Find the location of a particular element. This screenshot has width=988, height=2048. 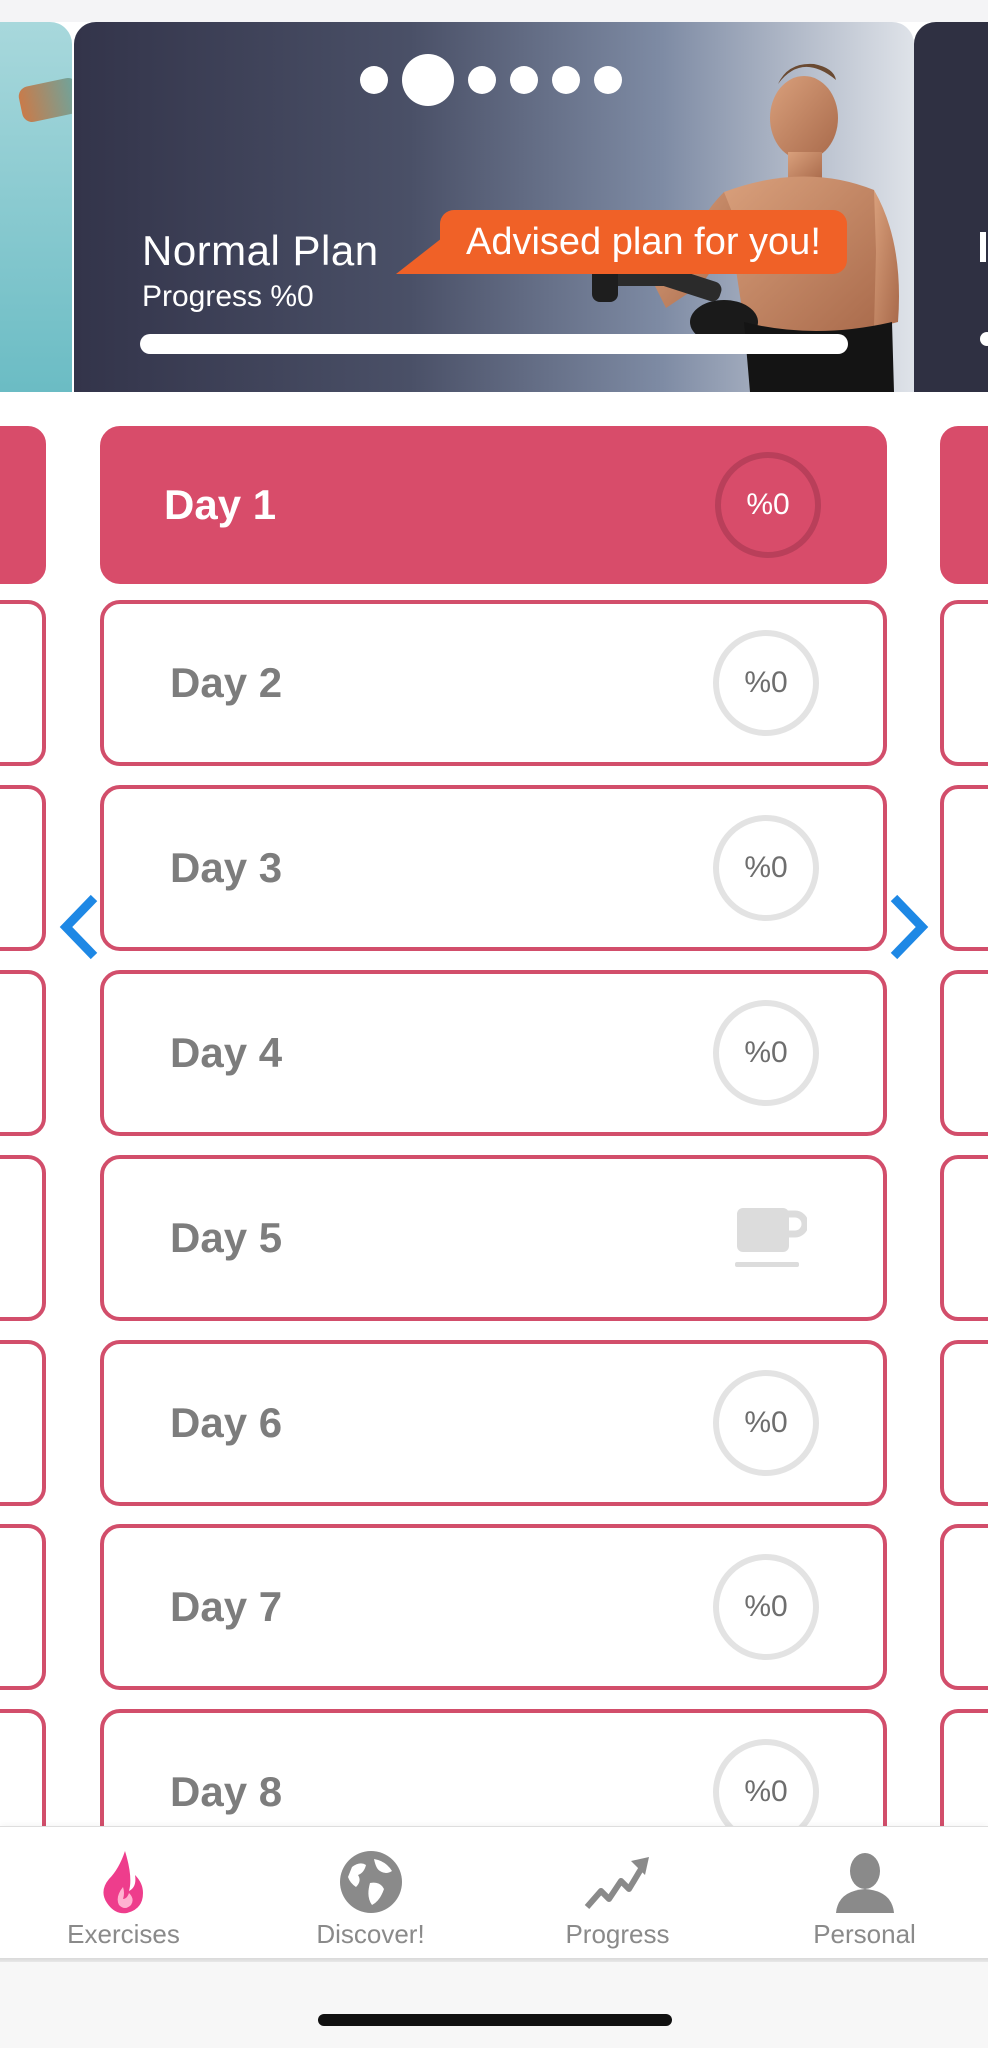

day-card: Day 7 %0 is located at coordinates (493, 1607).